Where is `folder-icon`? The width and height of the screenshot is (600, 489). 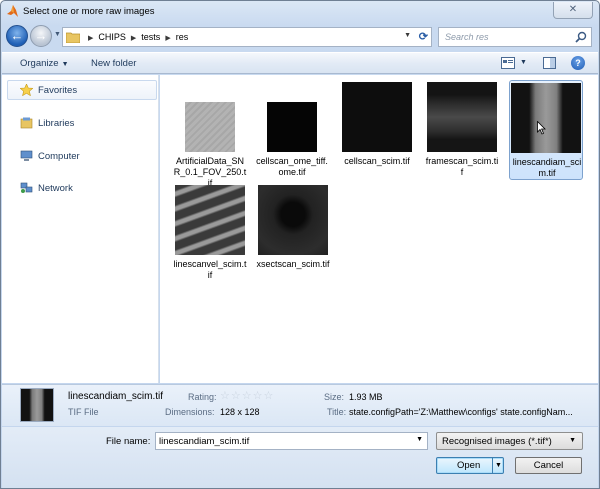 folder-icon is located at coordinates (73, 37).